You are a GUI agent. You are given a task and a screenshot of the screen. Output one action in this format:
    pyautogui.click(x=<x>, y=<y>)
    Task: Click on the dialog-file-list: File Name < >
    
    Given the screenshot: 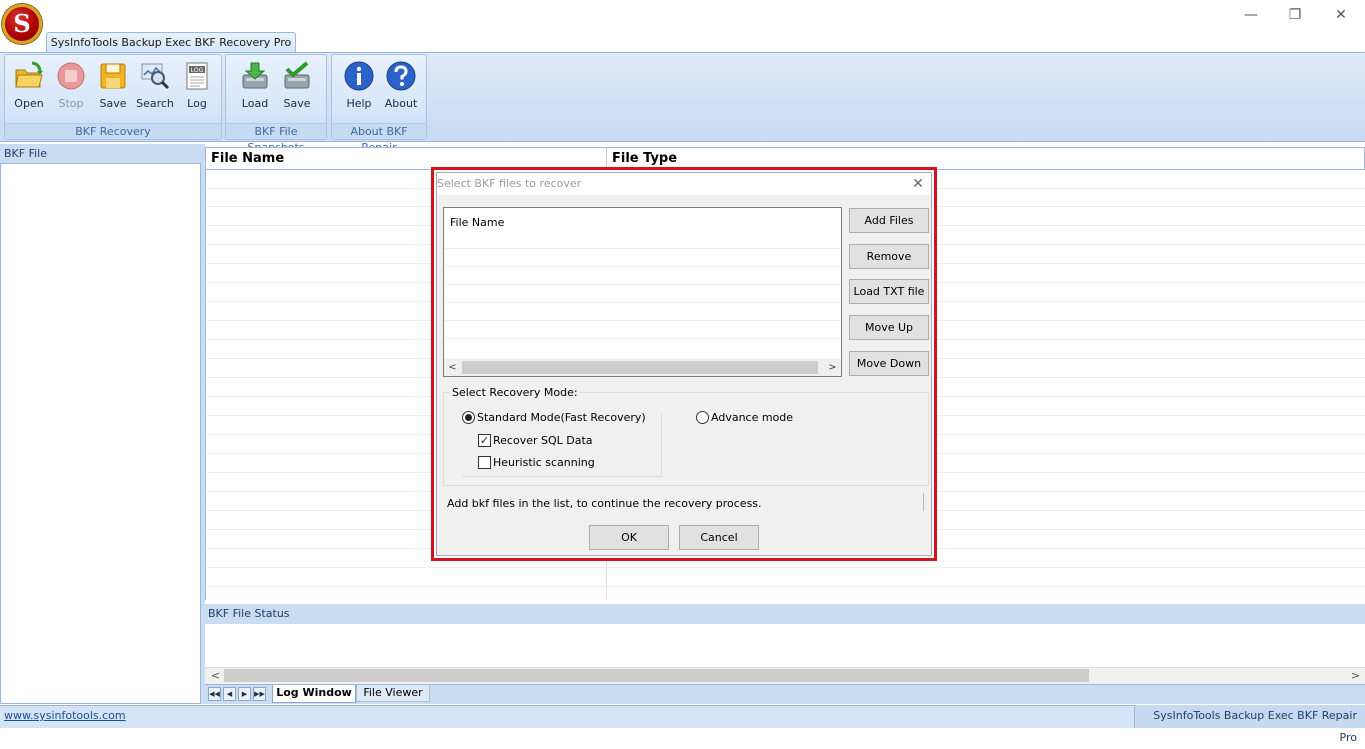 What is the action you would take?
    pyautogui.click(x=642, y=292)
    